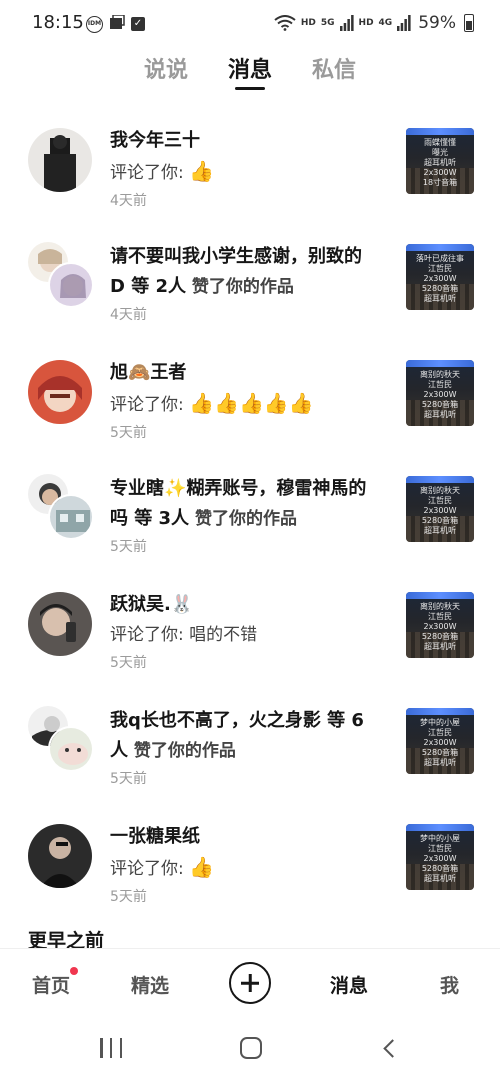 Image resolution: width=500 pixels, height=1083 pixels. What do you see at coordinates (366, 23) in the screenshot?
I see `network-hd-2: HD` at bounding box center [366, 23].